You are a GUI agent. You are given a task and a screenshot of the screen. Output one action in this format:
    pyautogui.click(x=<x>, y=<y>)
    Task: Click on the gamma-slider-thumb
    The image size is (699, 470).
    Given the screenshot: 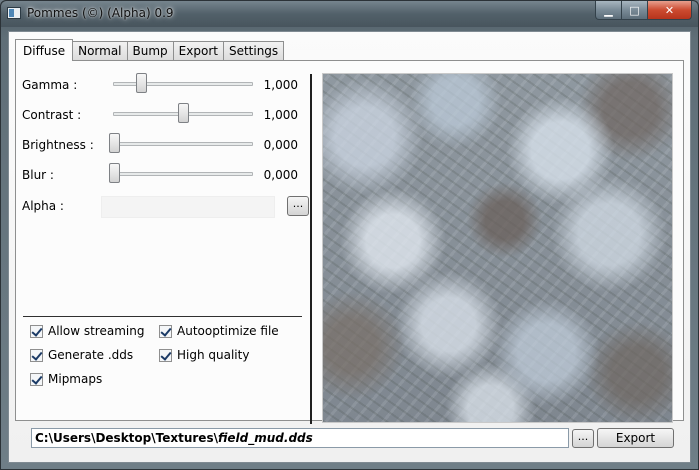 What is the action you would take?
    pyautogui.click(x=141, y=83)
    